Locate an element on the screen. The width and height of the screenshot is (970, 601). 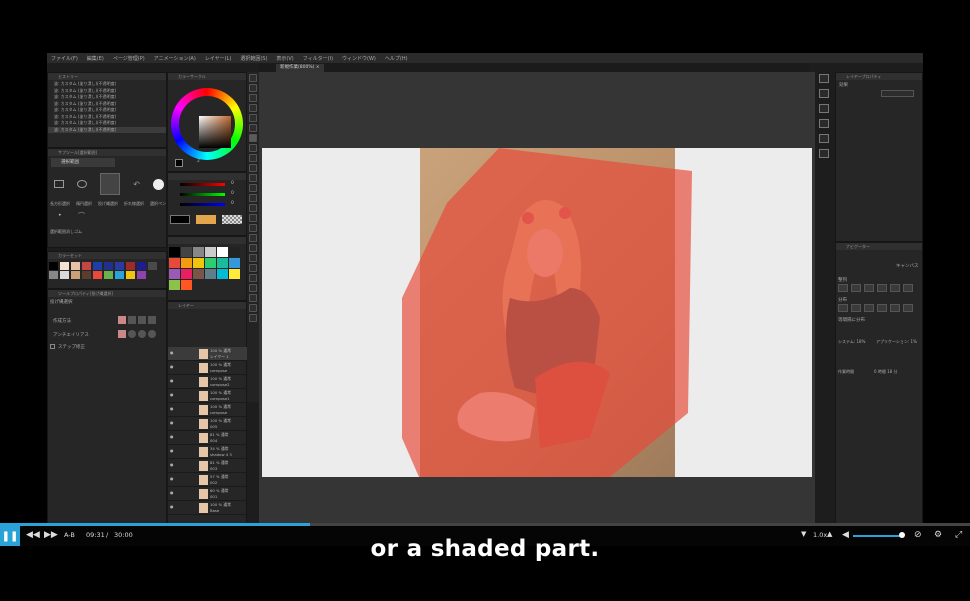
antialias-none-icon is located at coordinates (122, 334).